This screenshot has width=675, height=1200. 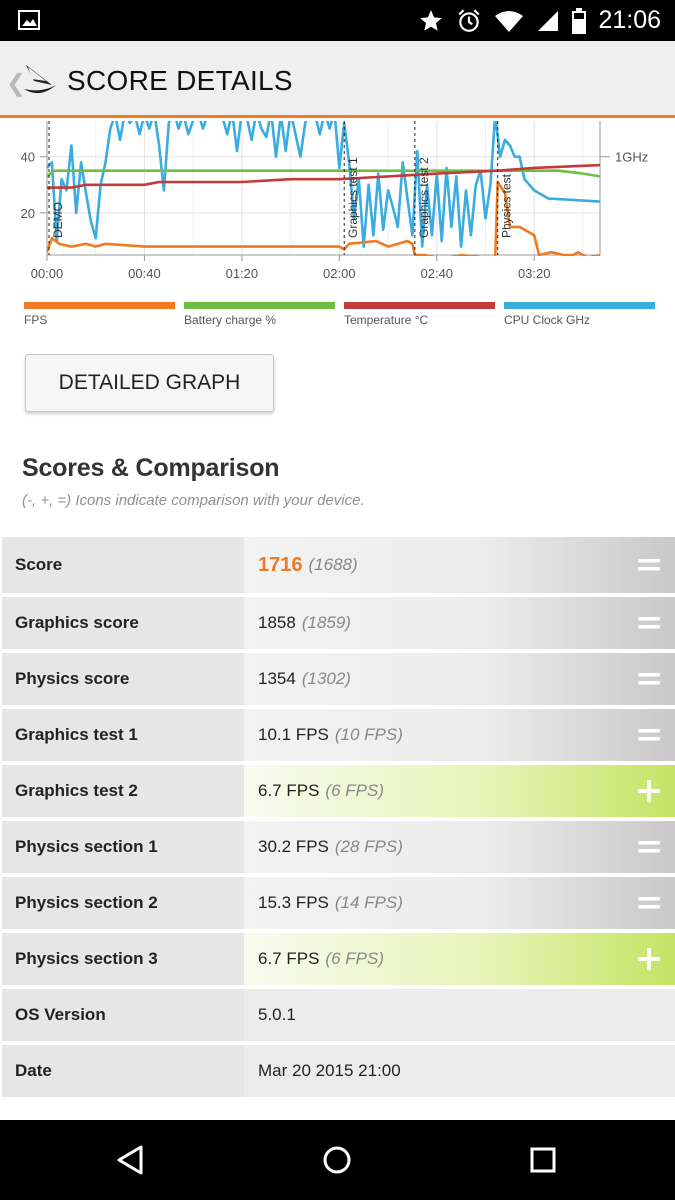 What do you see at coordinates (368, 902) in the screenshot?
I see `result-reference: (14 FPS)` at bounding box center [368, 902].